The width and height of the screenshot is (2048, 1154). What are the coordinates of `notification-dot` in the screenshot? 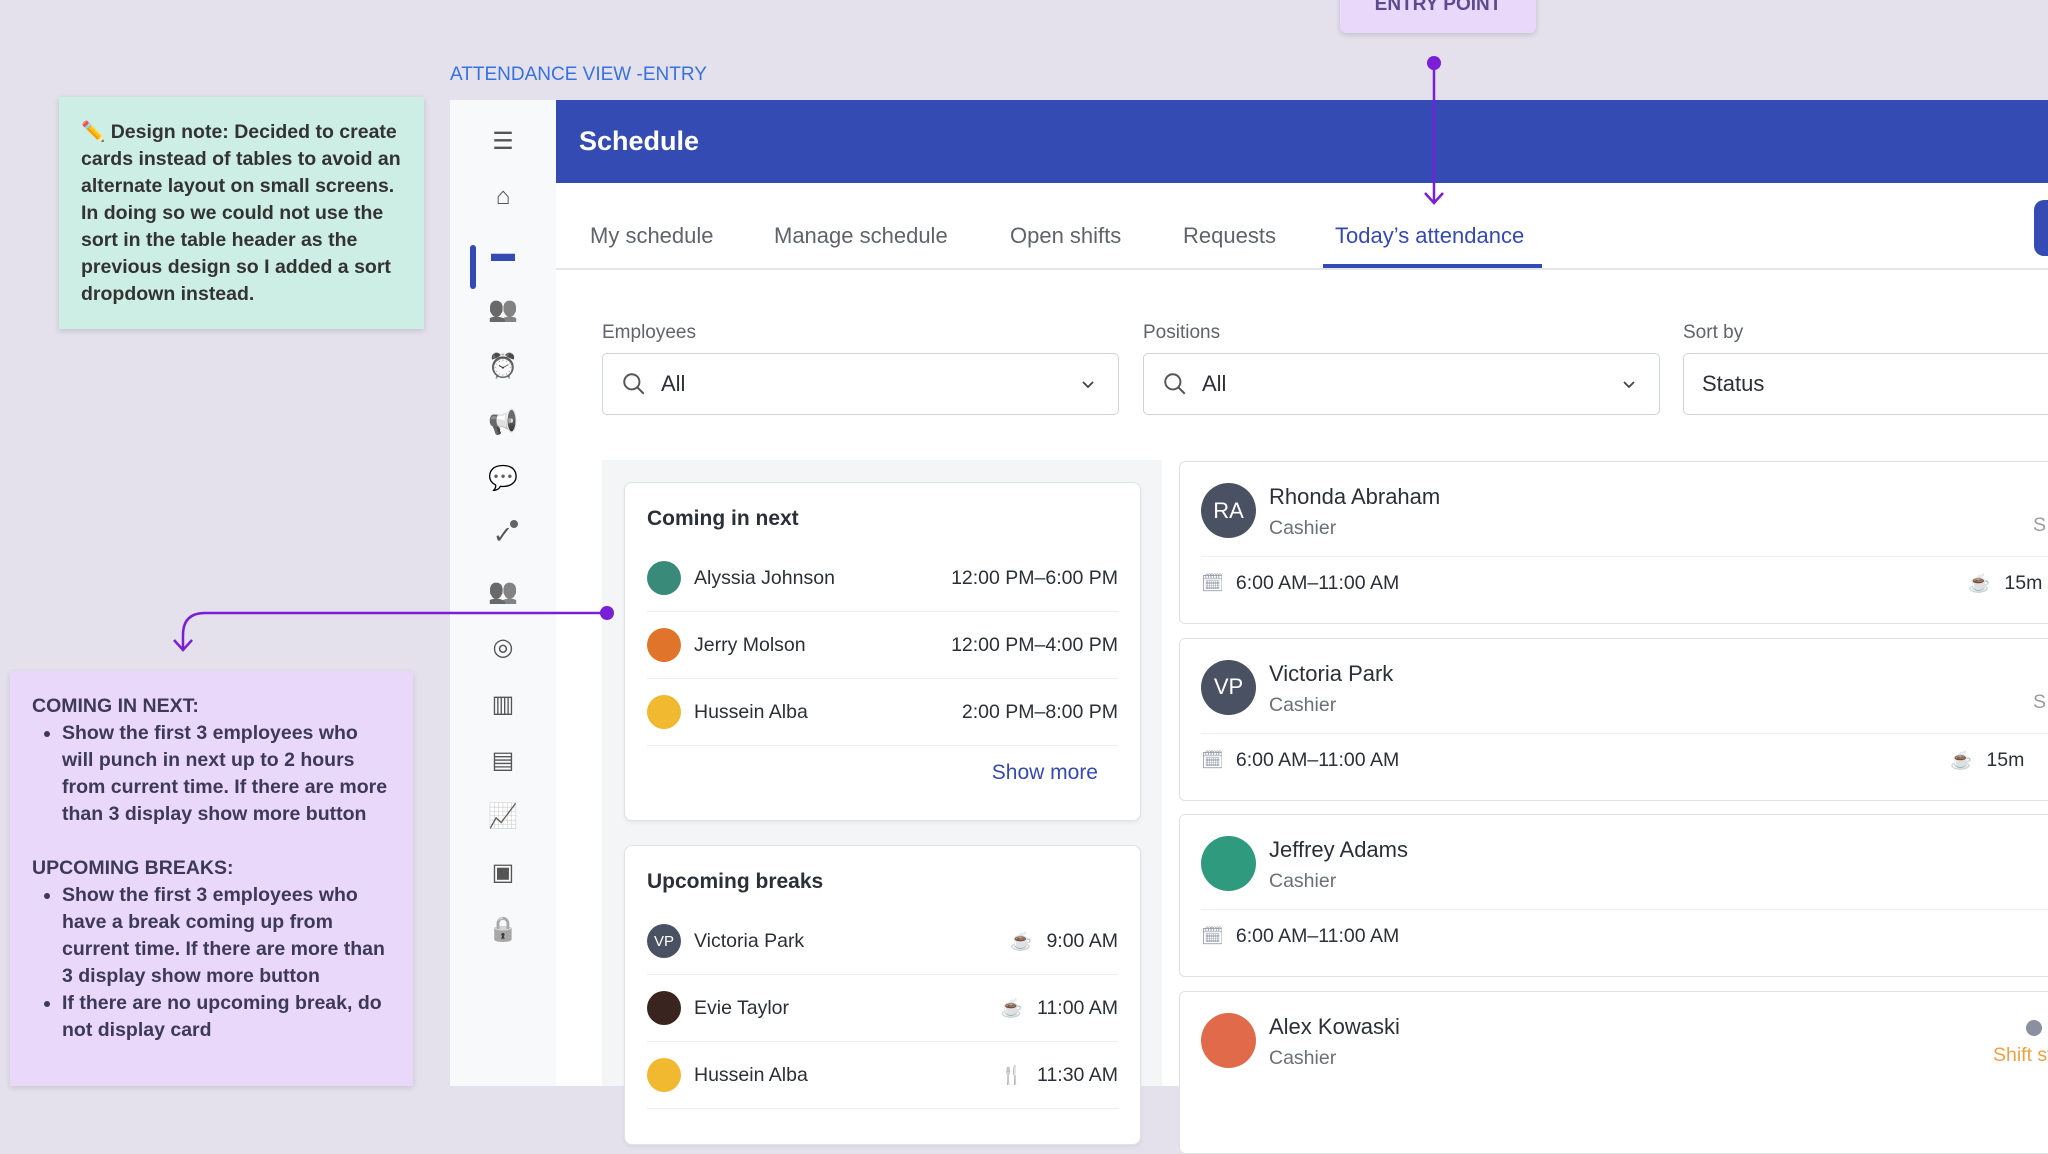 It's located at (514, 524).